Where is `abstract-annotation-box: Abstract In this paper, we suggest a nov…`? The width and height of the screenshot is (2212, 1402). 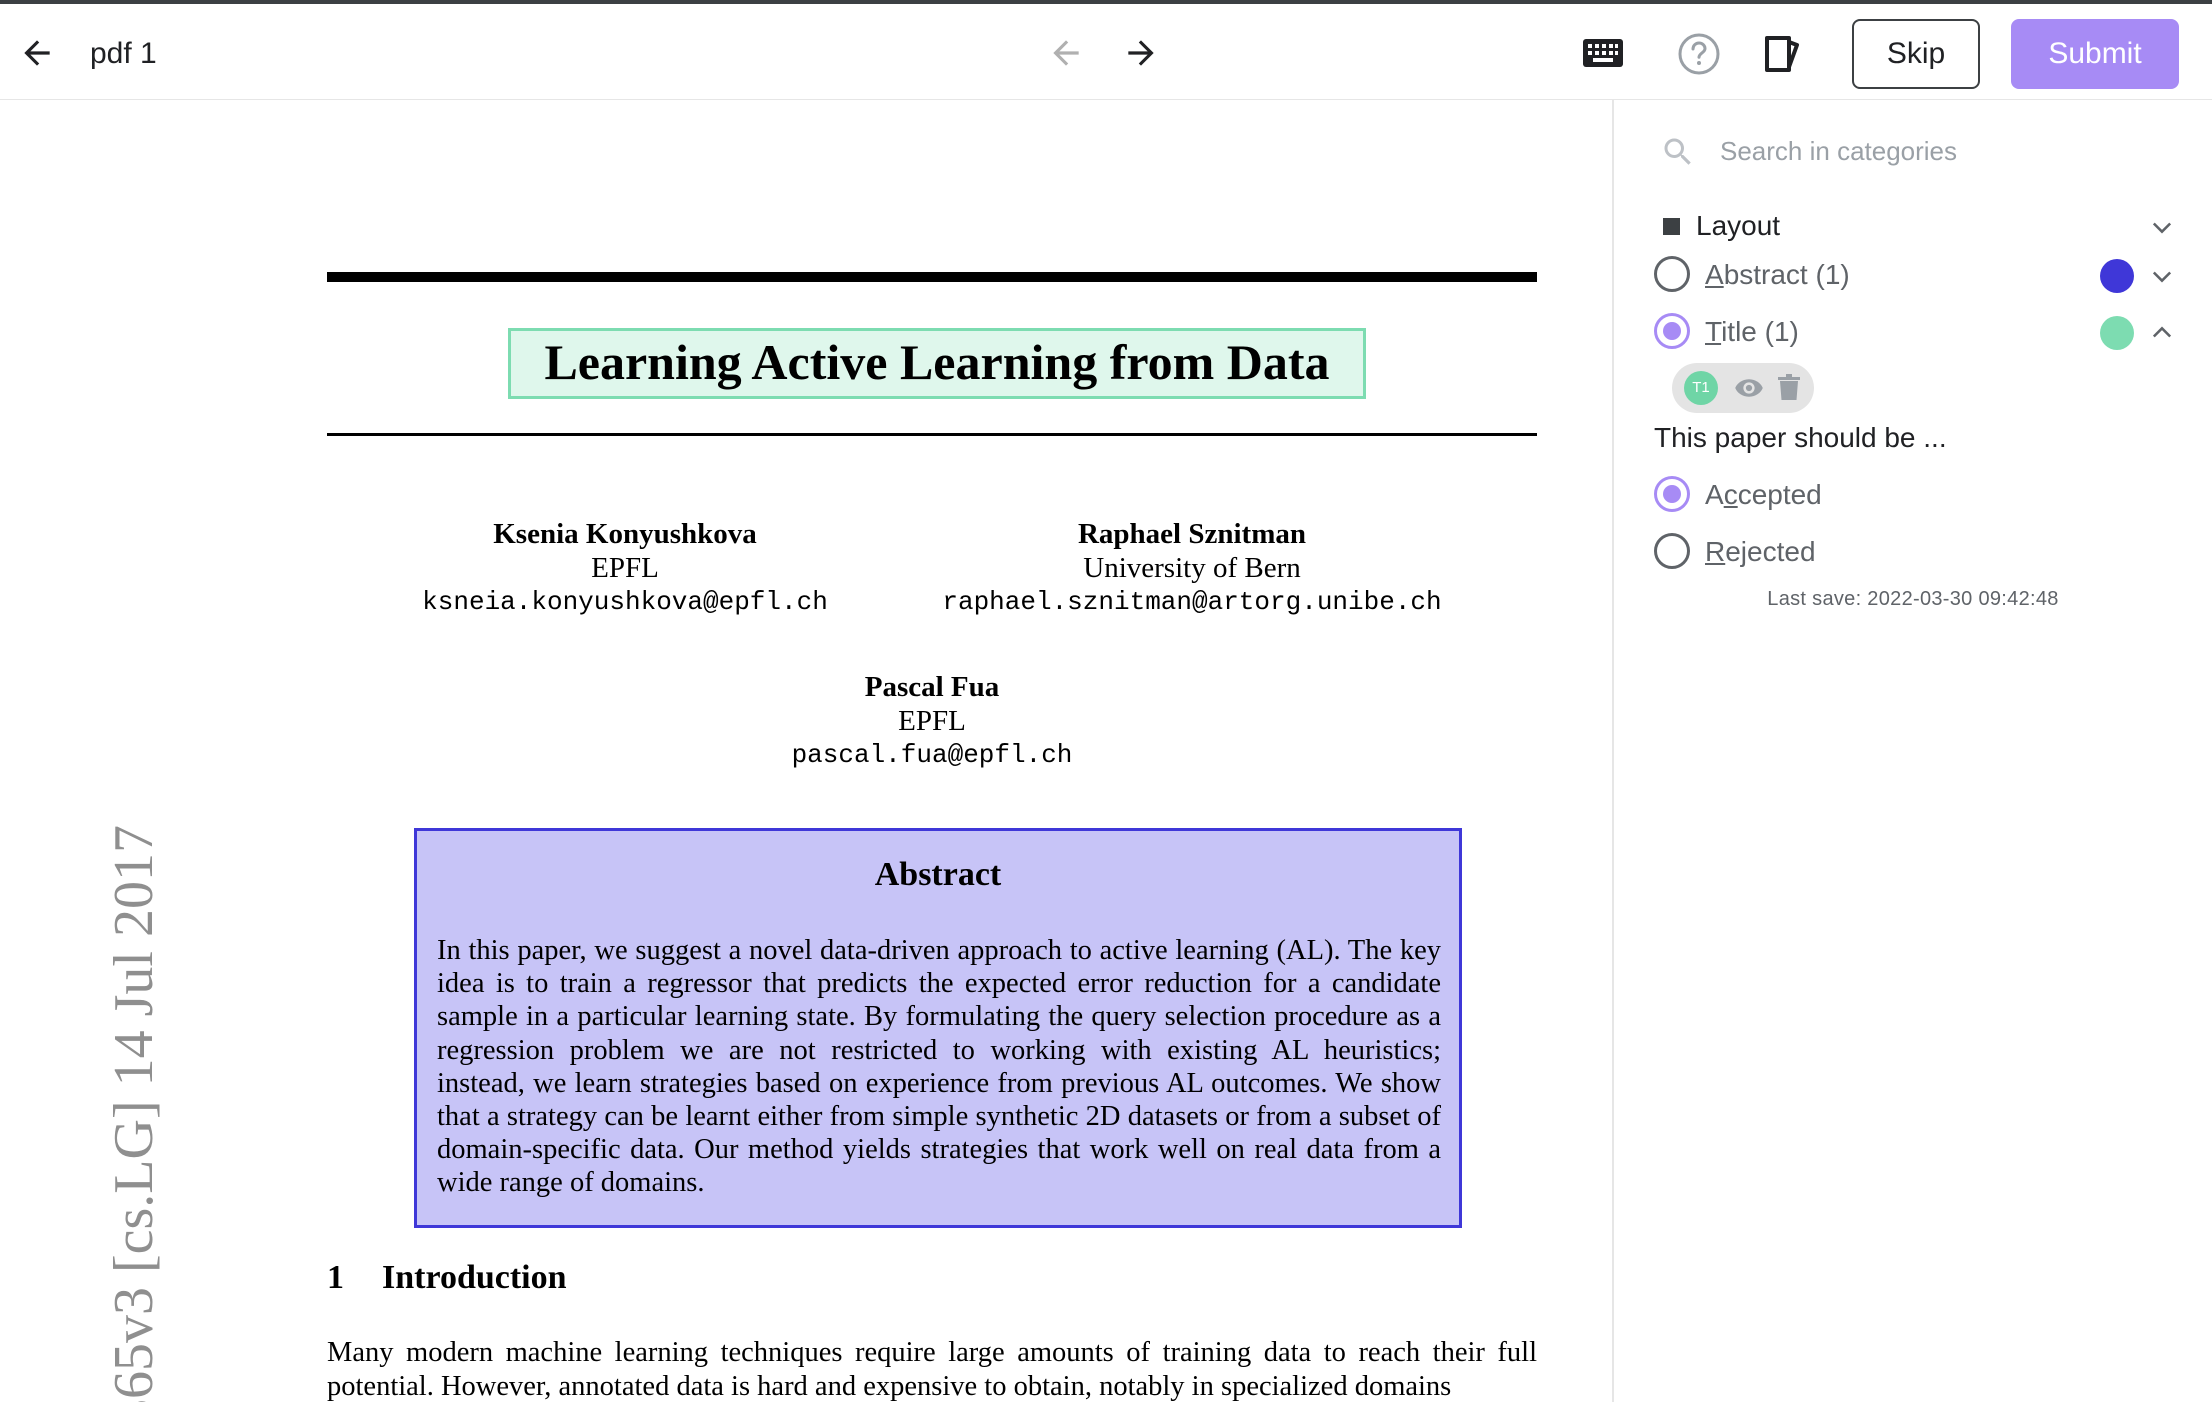
abstract-annotation-box: Abstract In this paper, we suggest a nov… is located at coordinates (938, 1028).